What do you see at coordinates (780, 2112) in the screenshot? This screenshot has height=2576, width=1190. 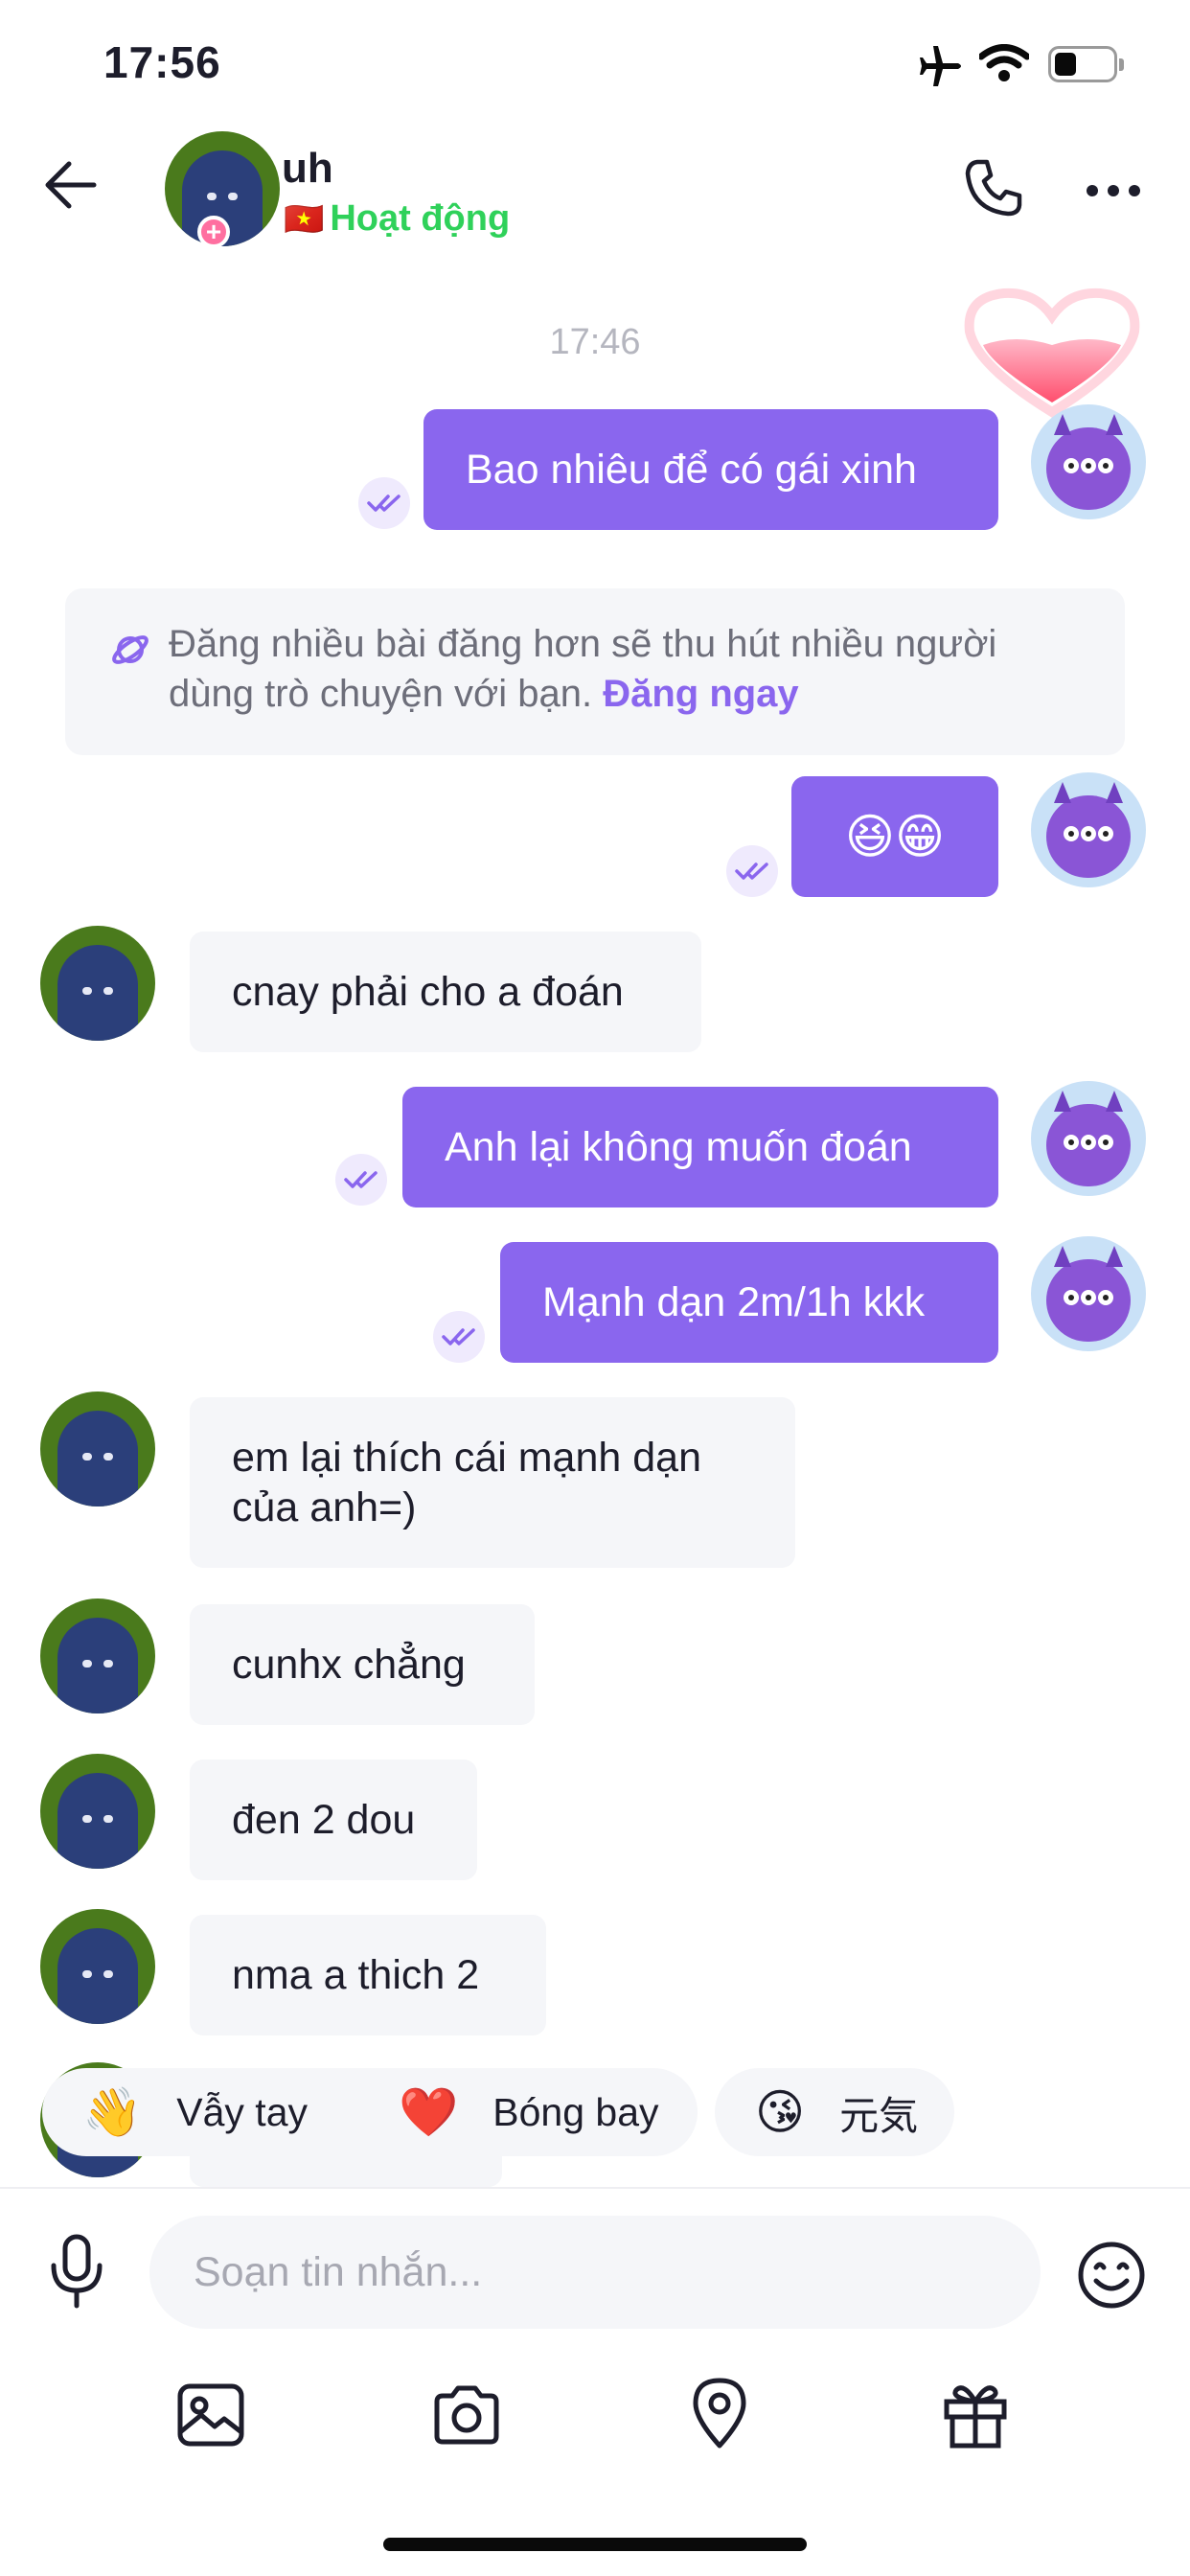 I see `wink-kiss-icon: 😘` at bounding box center [780, 2112].